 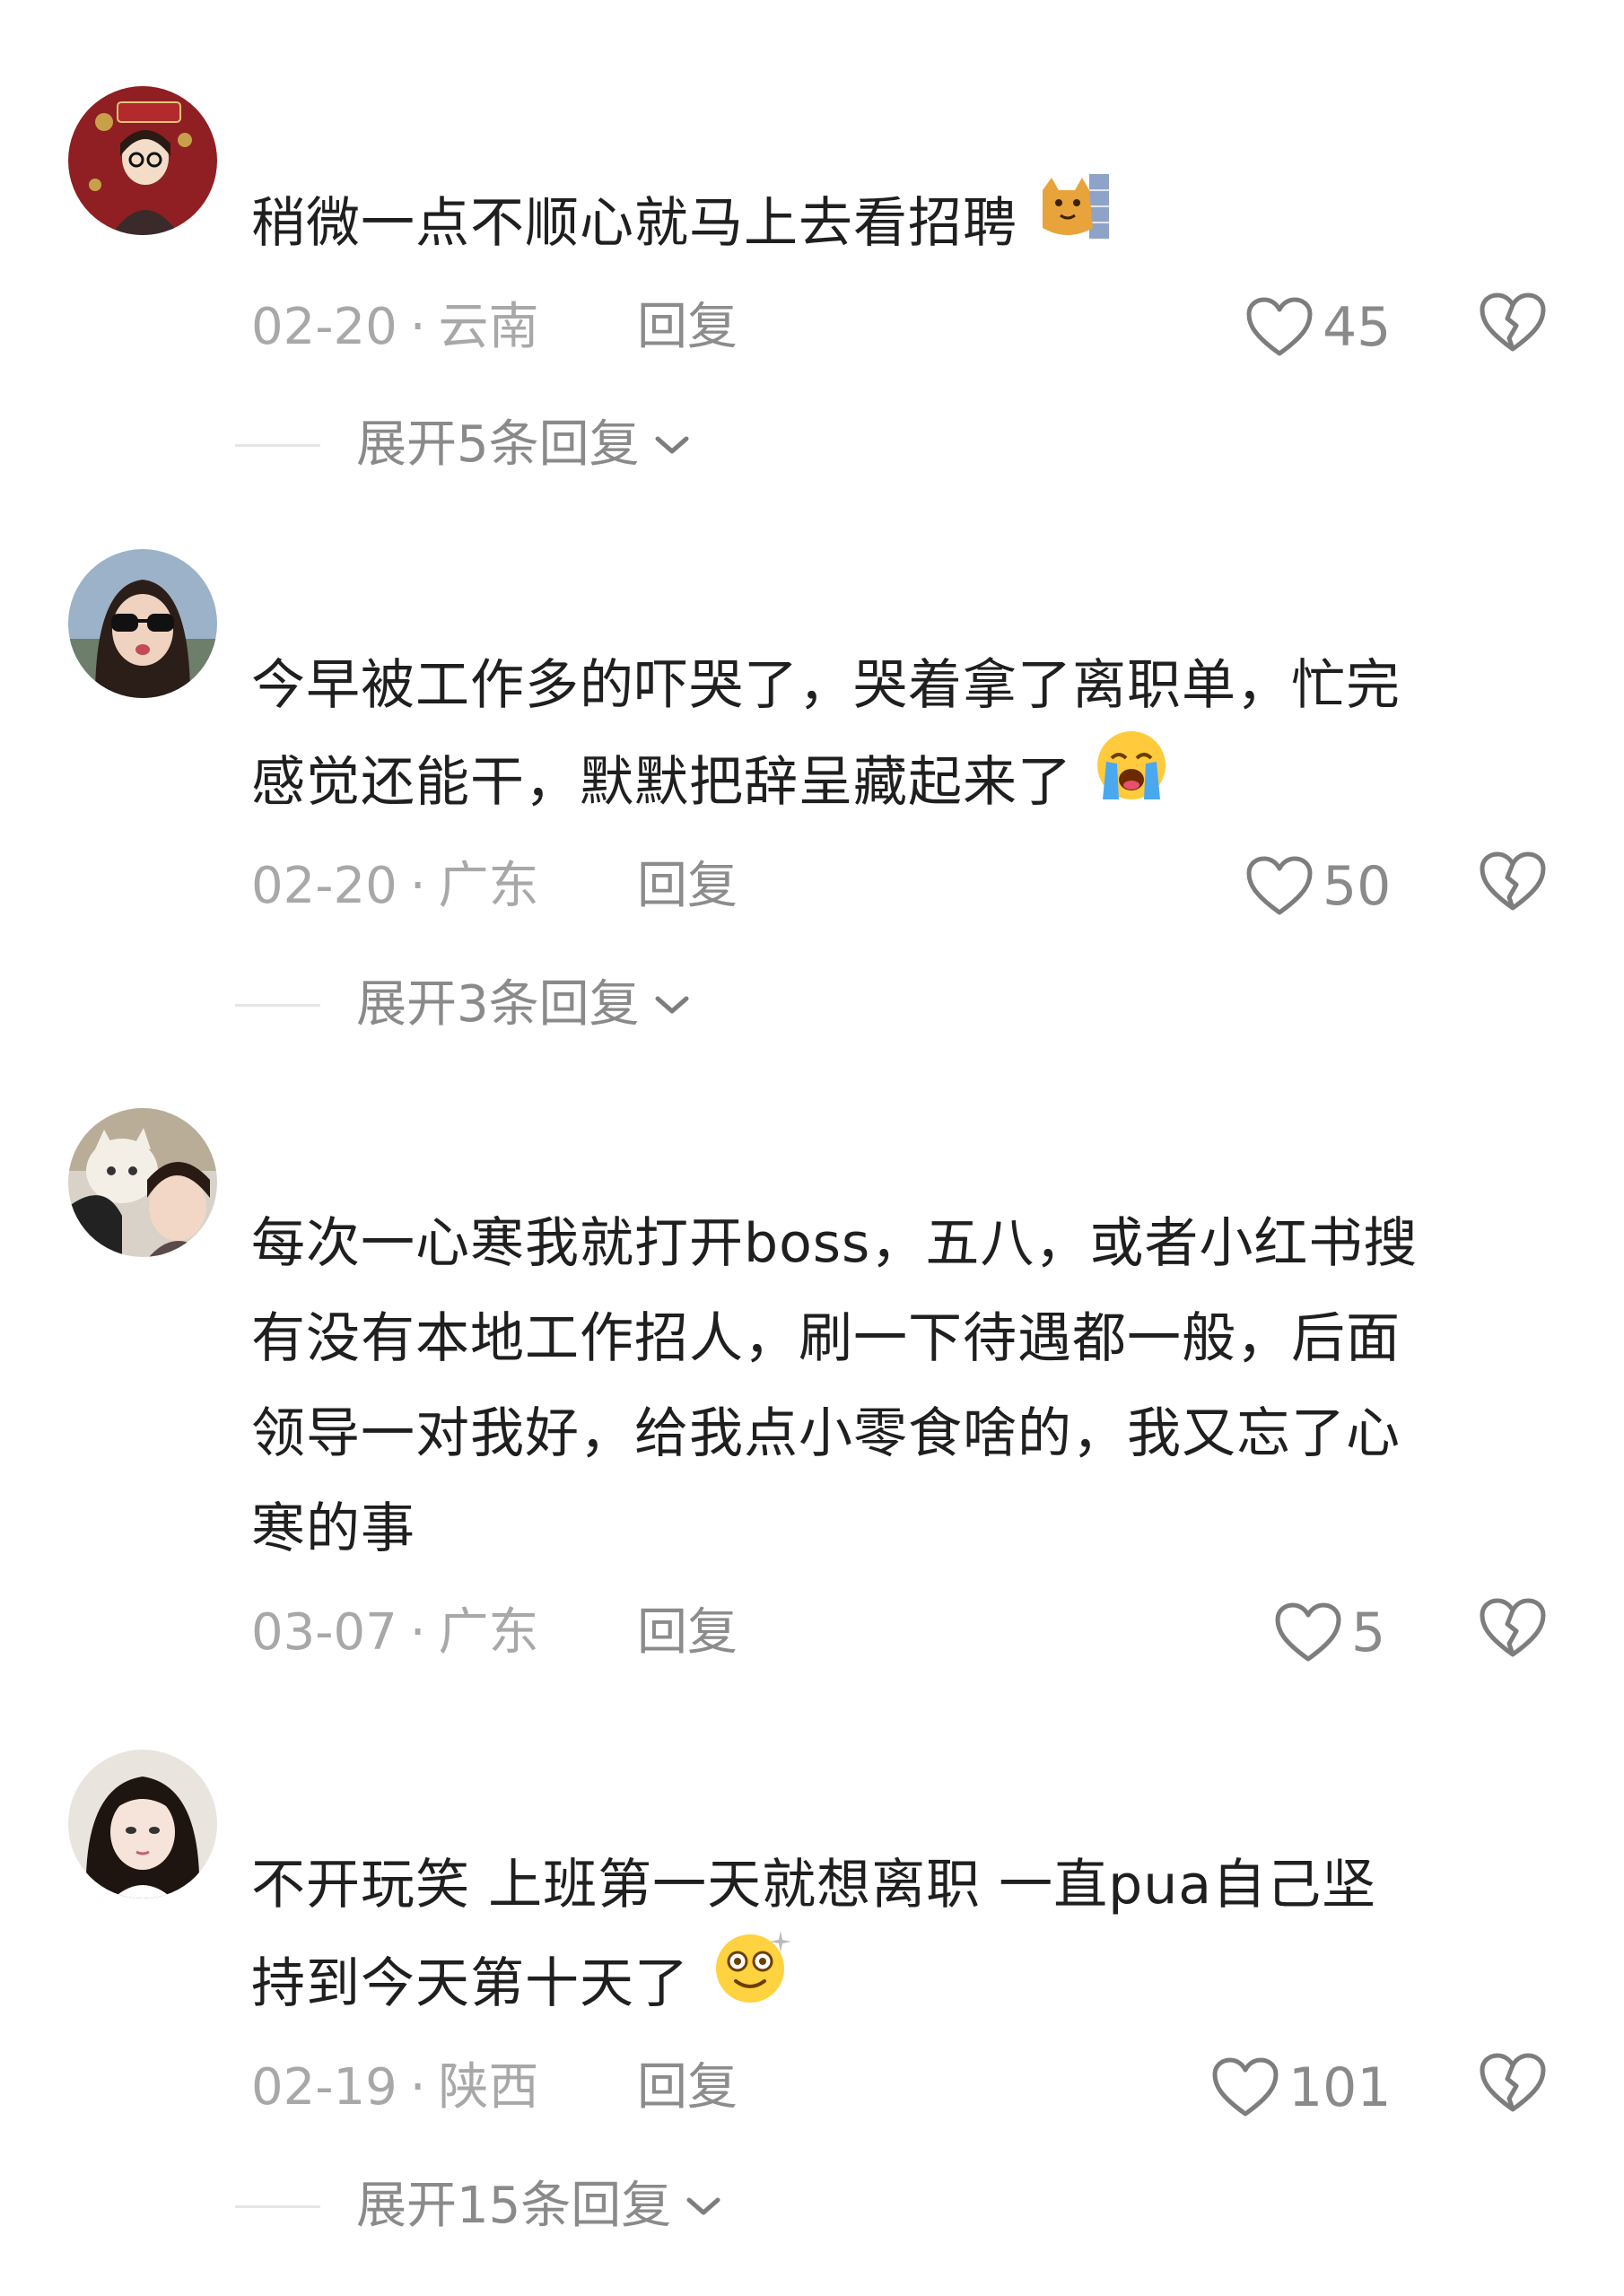 What do you see at coordinates (1074, 221) in the screenshot?
I see `cat-face-emoji-icon` at bounding box center [1074, 221].